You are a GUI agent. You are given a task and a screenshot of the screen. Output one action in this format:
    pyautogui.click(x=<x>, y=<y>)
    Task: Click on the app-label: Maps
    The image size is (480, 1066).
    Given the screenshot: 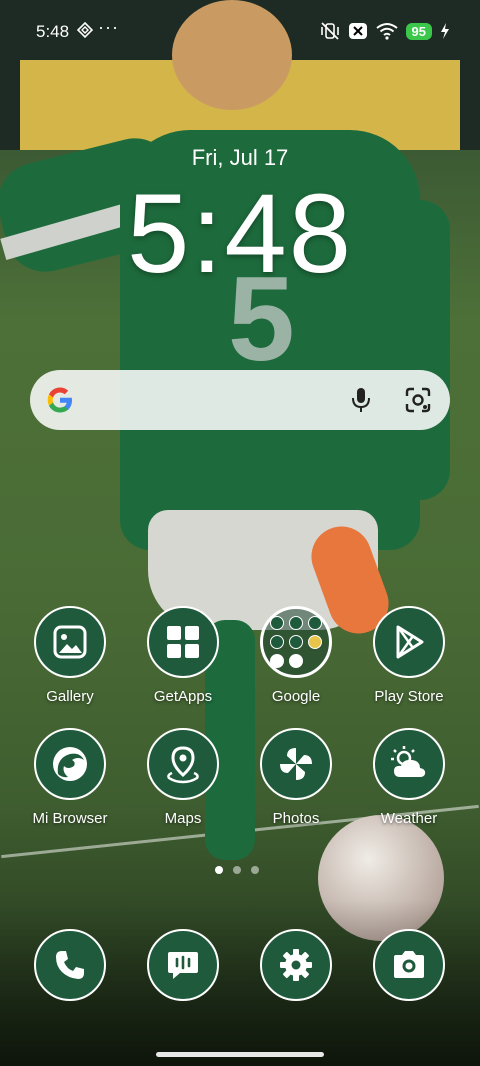 What is the action you would take?
    pyautogui.click(x=183, y=818)
    